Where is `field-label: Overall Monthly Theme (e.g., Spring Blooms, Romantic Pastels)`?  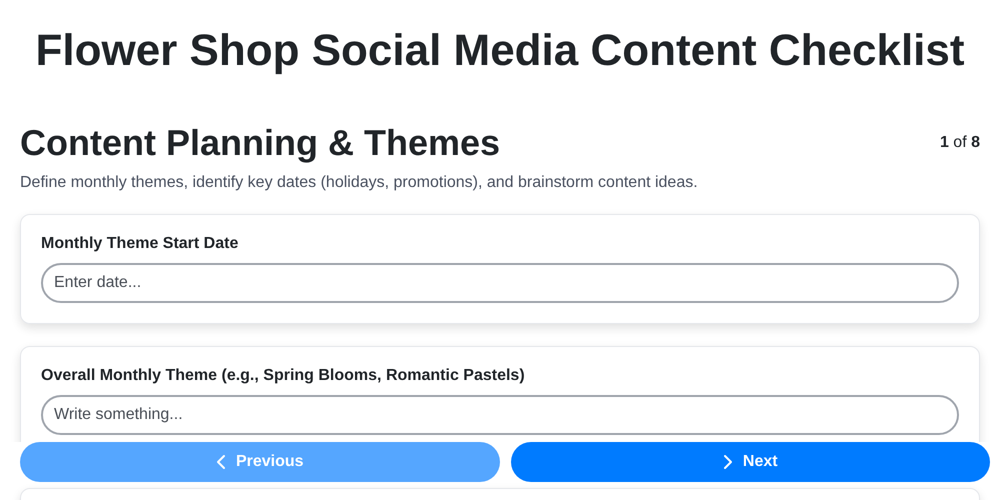 field-label: Overall Monthly Theme (e.g., Spring Blooms, Romantic Pastels) is located at coordinates (283, 376).